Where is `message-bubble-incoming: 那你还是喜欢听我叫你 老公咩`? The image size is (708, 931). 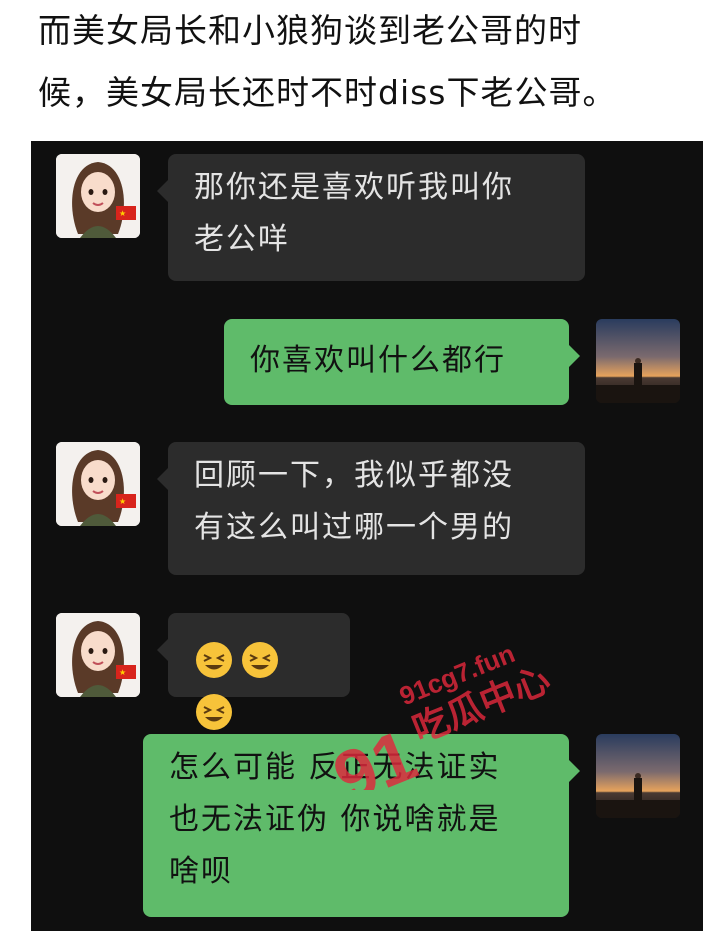
message-bubble-incoming: 那你还是喜欢听我叫你 老公咩 is located at coordinates (371, 217).